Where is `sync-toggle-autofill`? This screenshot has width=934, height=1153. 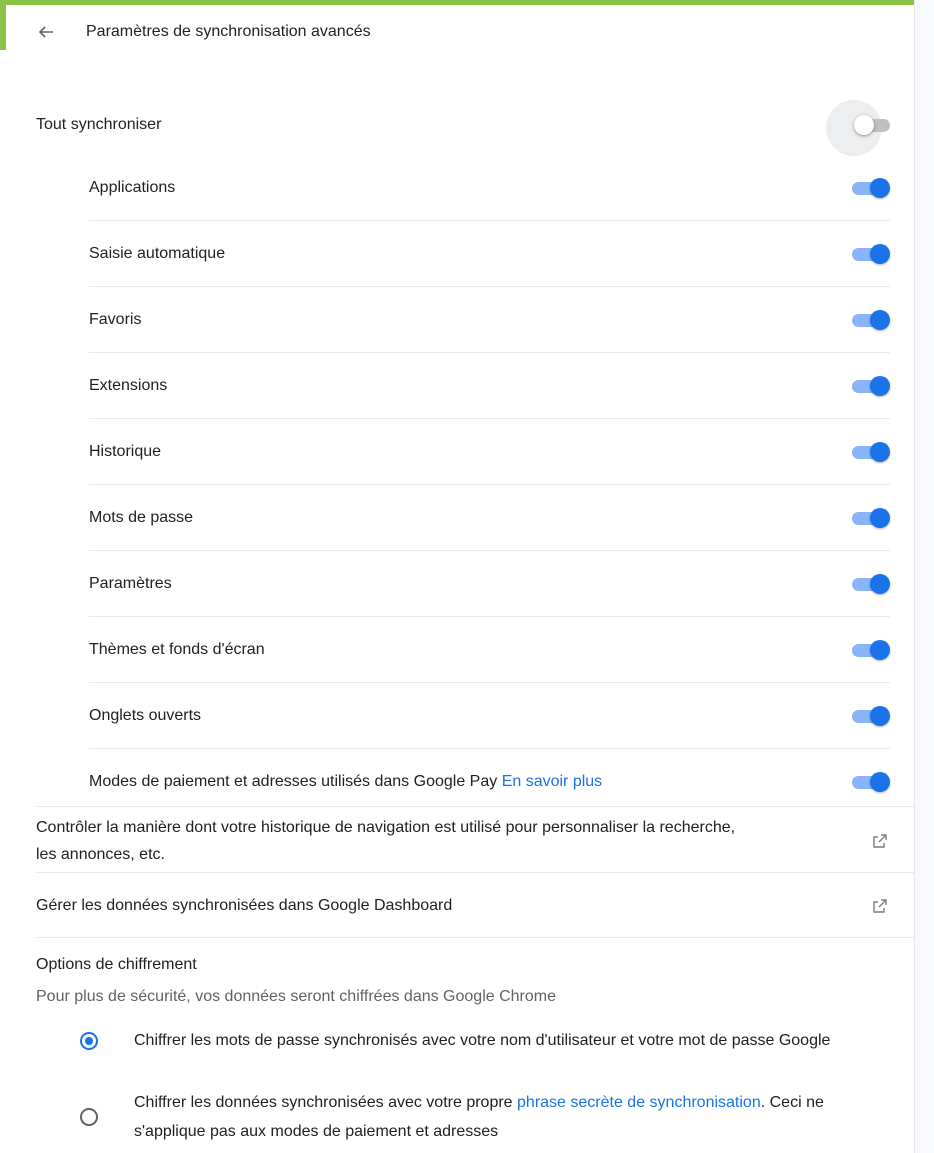
sync-toggle-autofill is located at coordinates (870, 253).